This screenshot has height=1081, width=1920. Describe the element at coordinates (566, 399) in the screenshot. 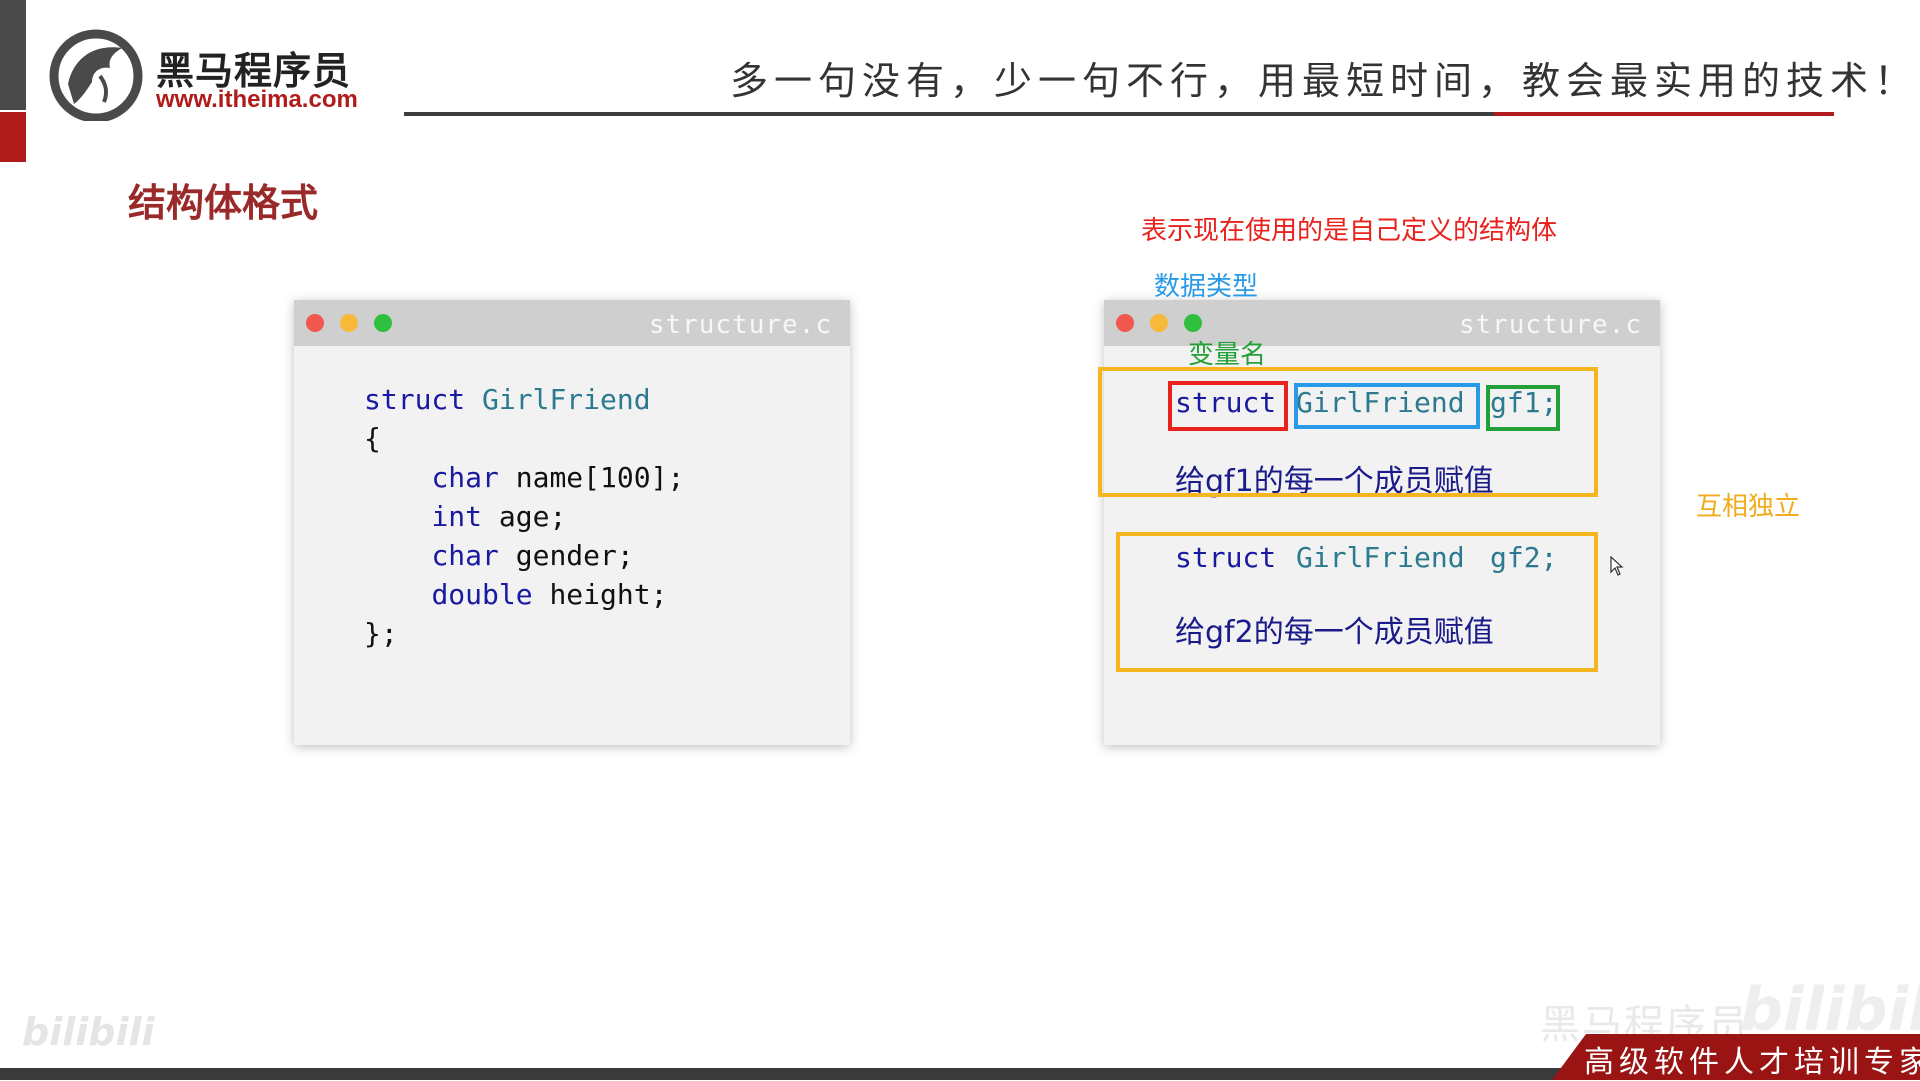

I see `code-type-name: GirlFriend` at that location.